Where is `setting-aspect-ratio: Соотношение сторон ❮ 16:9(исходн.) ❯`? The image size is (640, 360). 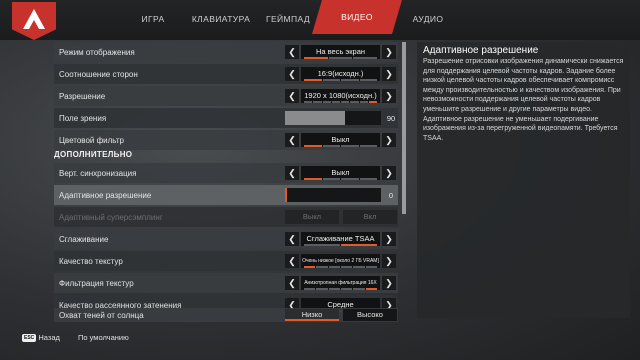
setting-aspect-ratio: Соотношение сторон ❮ 16:9(исходн.) ❯ is located at coordinates (226, 74).